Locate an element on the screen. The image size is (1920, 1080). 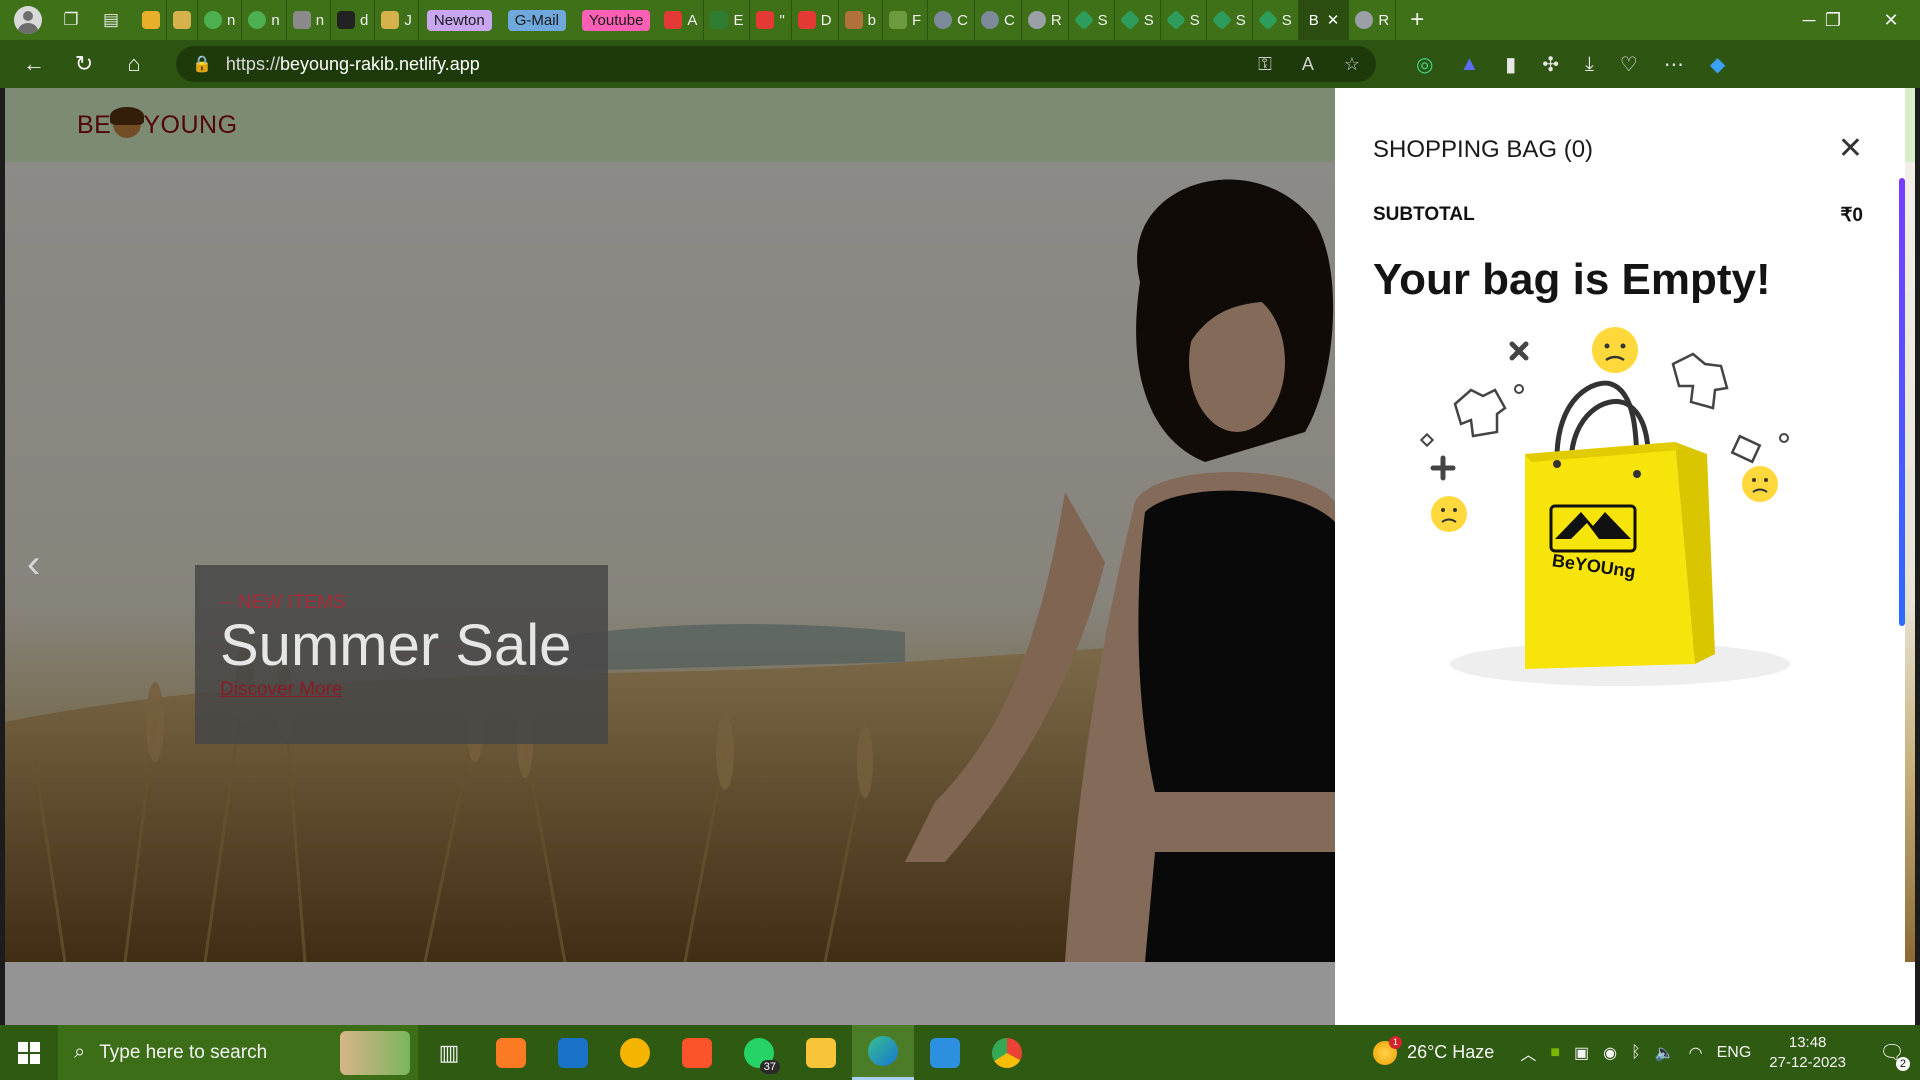
whatsapp-app-icon: 37 is located at coordinates (759, 1052).